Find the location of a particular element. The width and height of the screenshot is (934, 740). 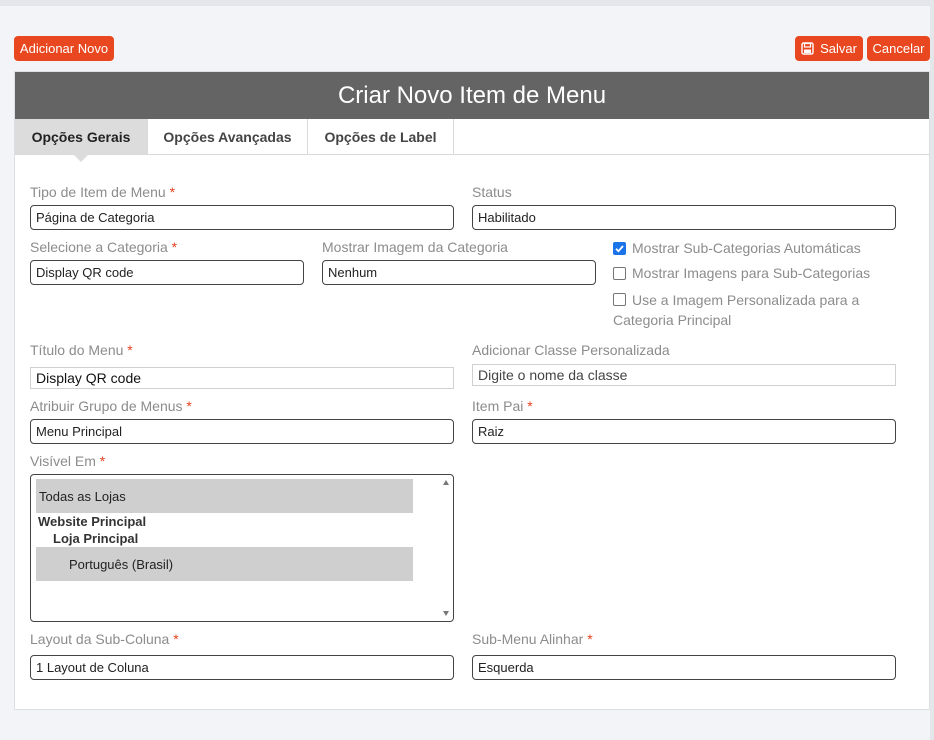

save-button-label: Salvar is located at coordinates (838, 48).